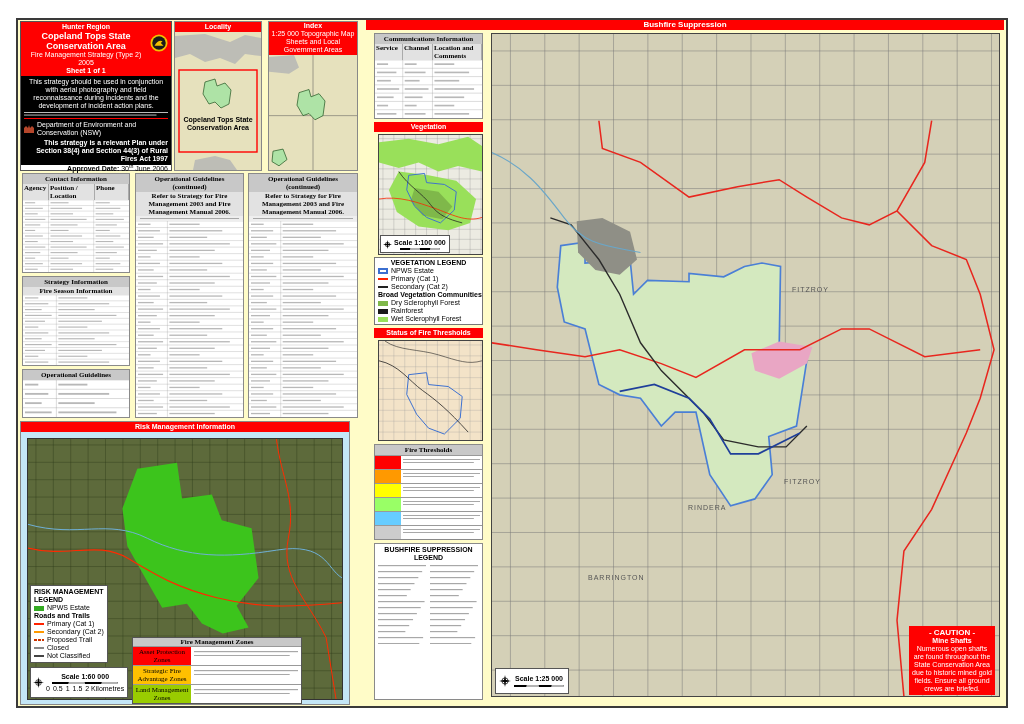 The image size is (1024, 724). I want to click on panel-title: Bushfire Suppression, so click(685, 25).